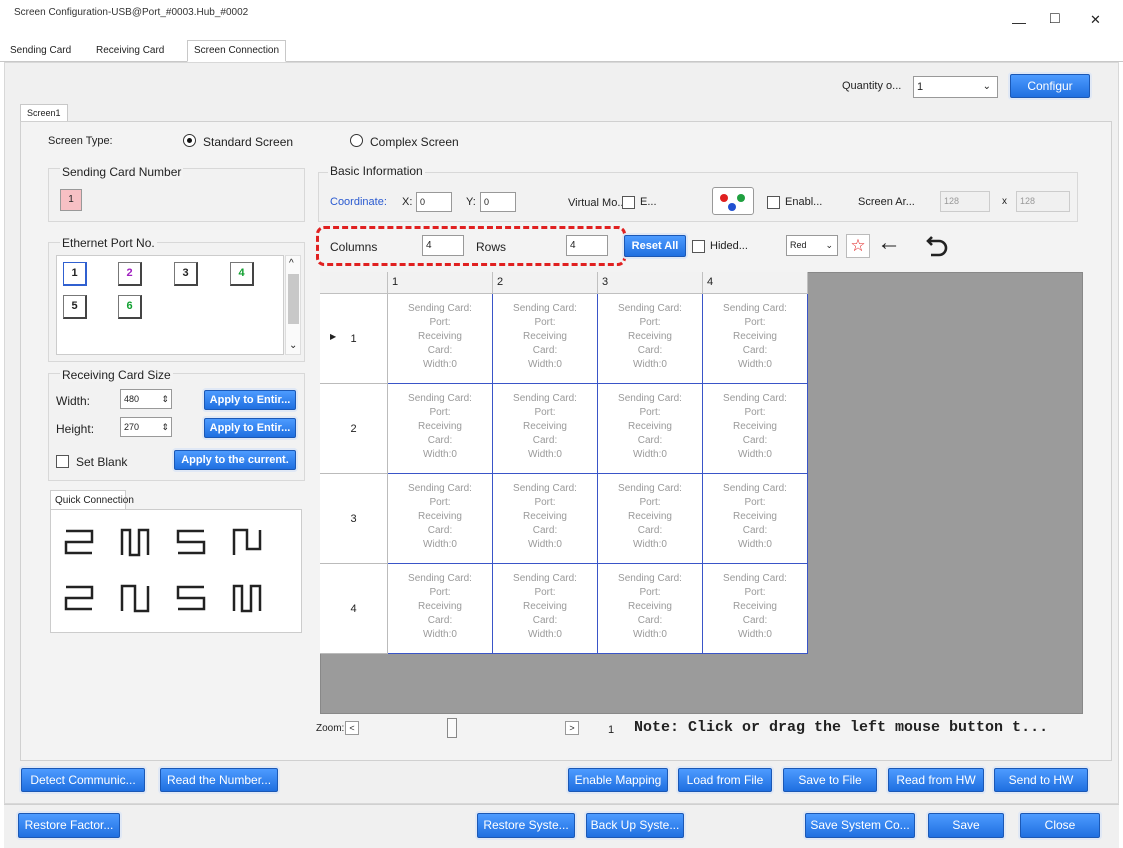 The width and height of the screenshot is (1123, 848). Describe the element at coordinates (1095, 20) in the screenshot. I see `close-window-button: ✕` at that location.